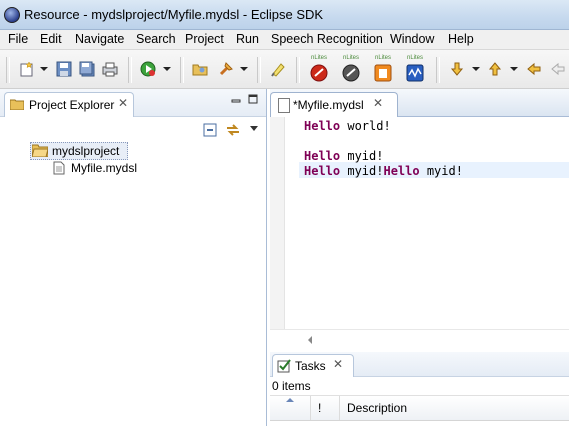 The width and height of the screenshot is (569, 426). Describe the element at coordinates (419, 103) in the screenshot. I see `editor-header: *Myfile.mydsl ✕` at that location.